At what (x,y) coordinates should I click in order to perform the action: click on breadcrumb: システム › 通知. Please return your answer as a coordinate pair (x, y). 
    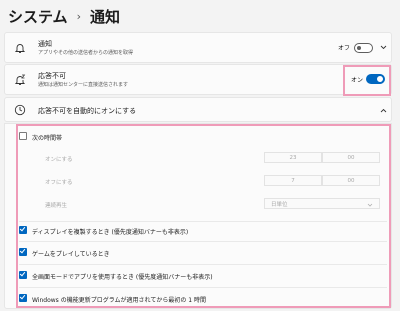
    Looking at the image, I should click on (64, 16).